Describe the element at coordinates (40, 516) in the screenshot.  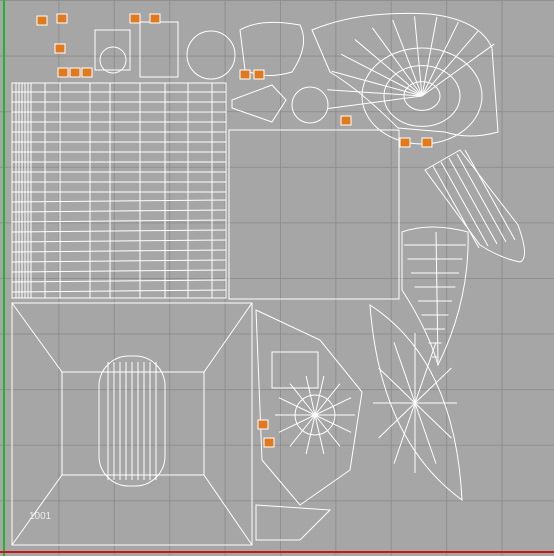
I see `uv-tile-label: 1001` at that location.